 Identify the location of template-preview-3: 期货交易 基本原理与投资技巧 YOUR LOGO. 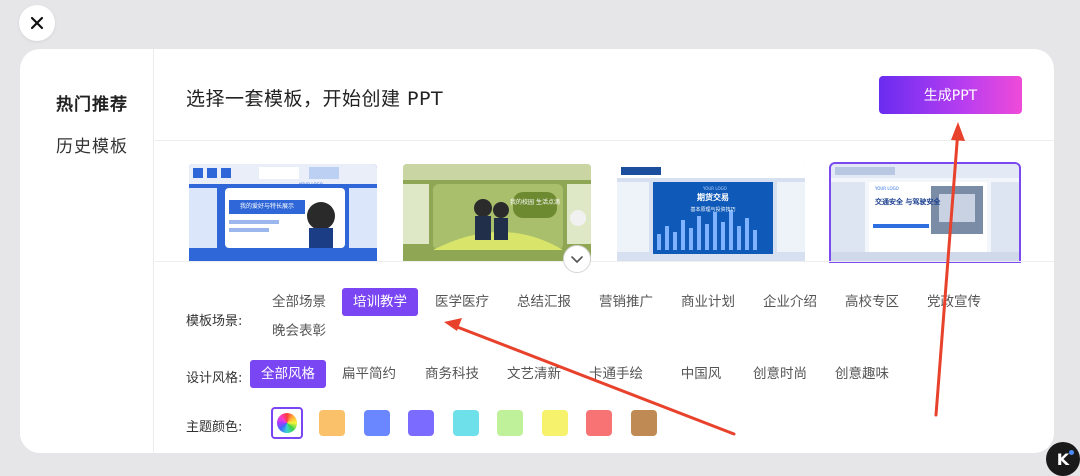
(711, 212).